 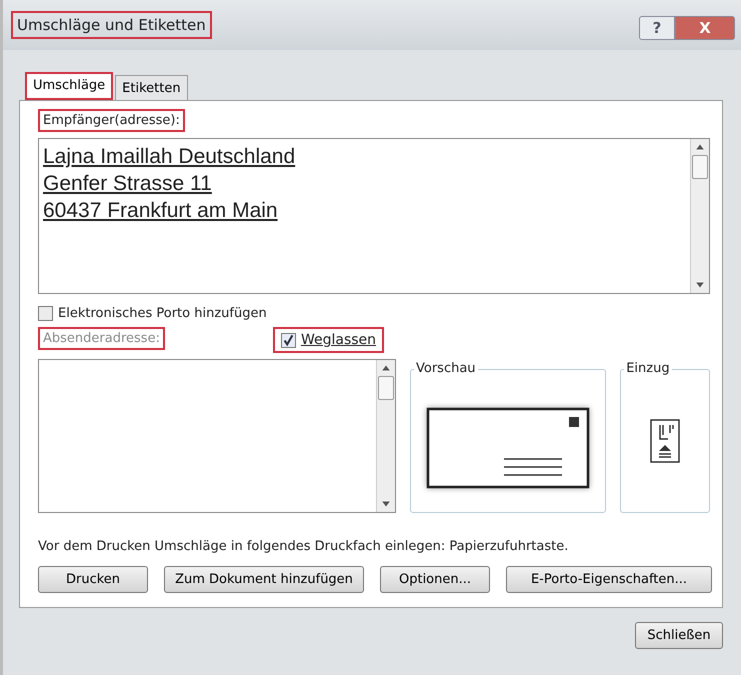 I want to click on tab: Umschläge, so click(x=69, y=86).